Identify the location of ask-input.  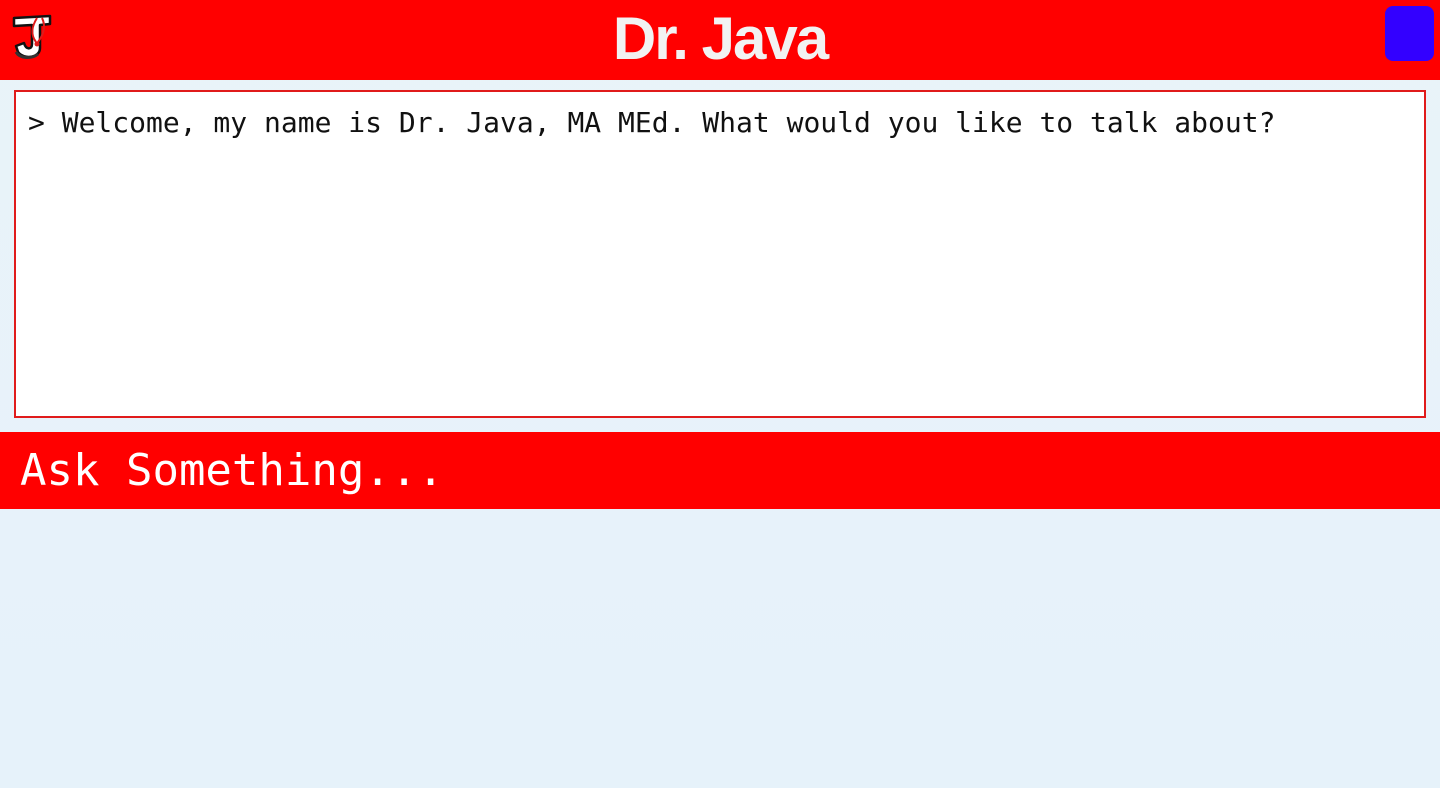
(720, 470).